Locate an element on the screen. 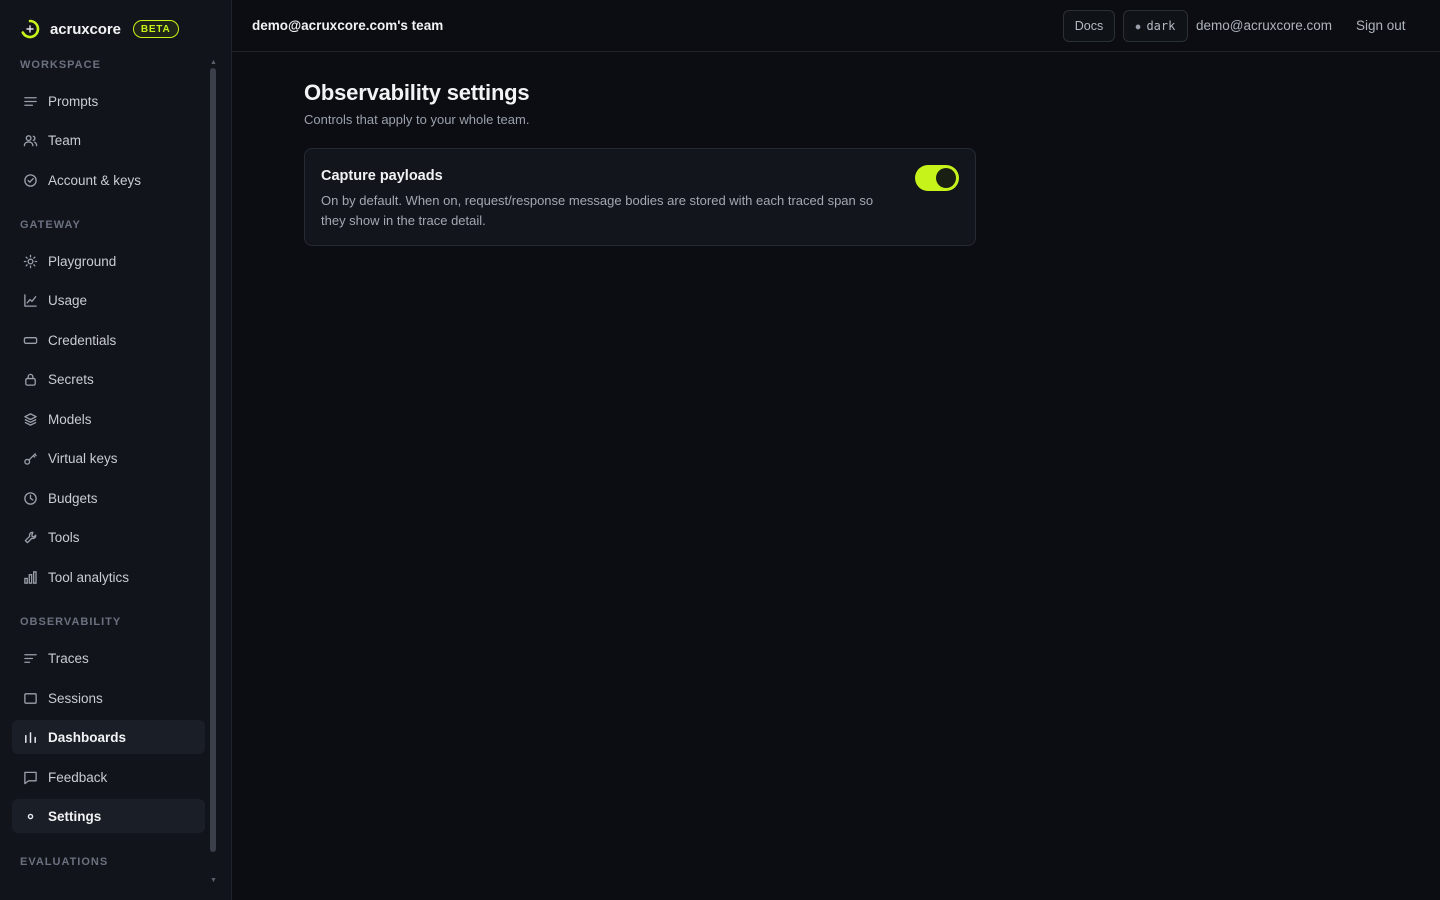 The image size is (1440, 900). sidebar-item-label: Settings is located at coordinates (75, 816).